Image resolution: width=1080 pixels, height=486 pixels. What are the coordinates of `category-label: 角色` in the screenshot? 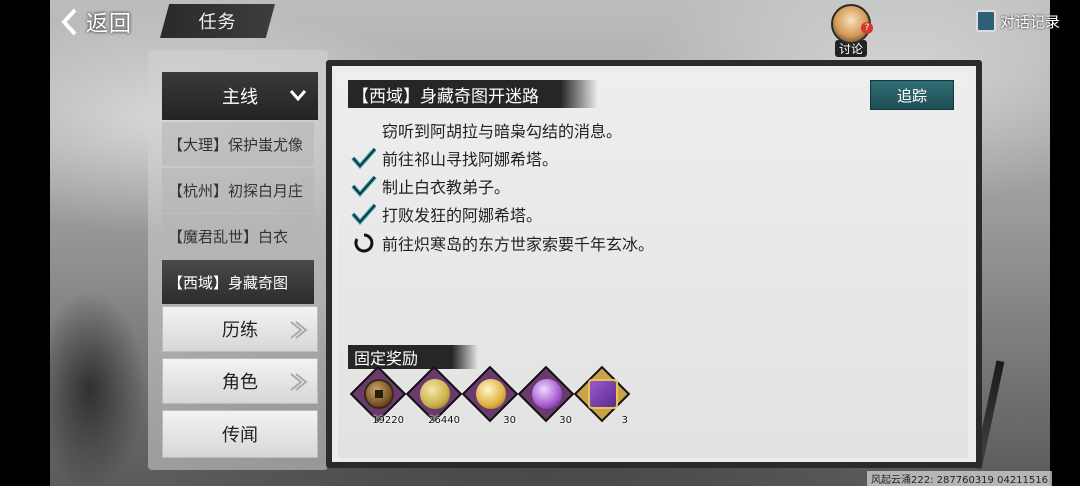 It's located at (240, 382).